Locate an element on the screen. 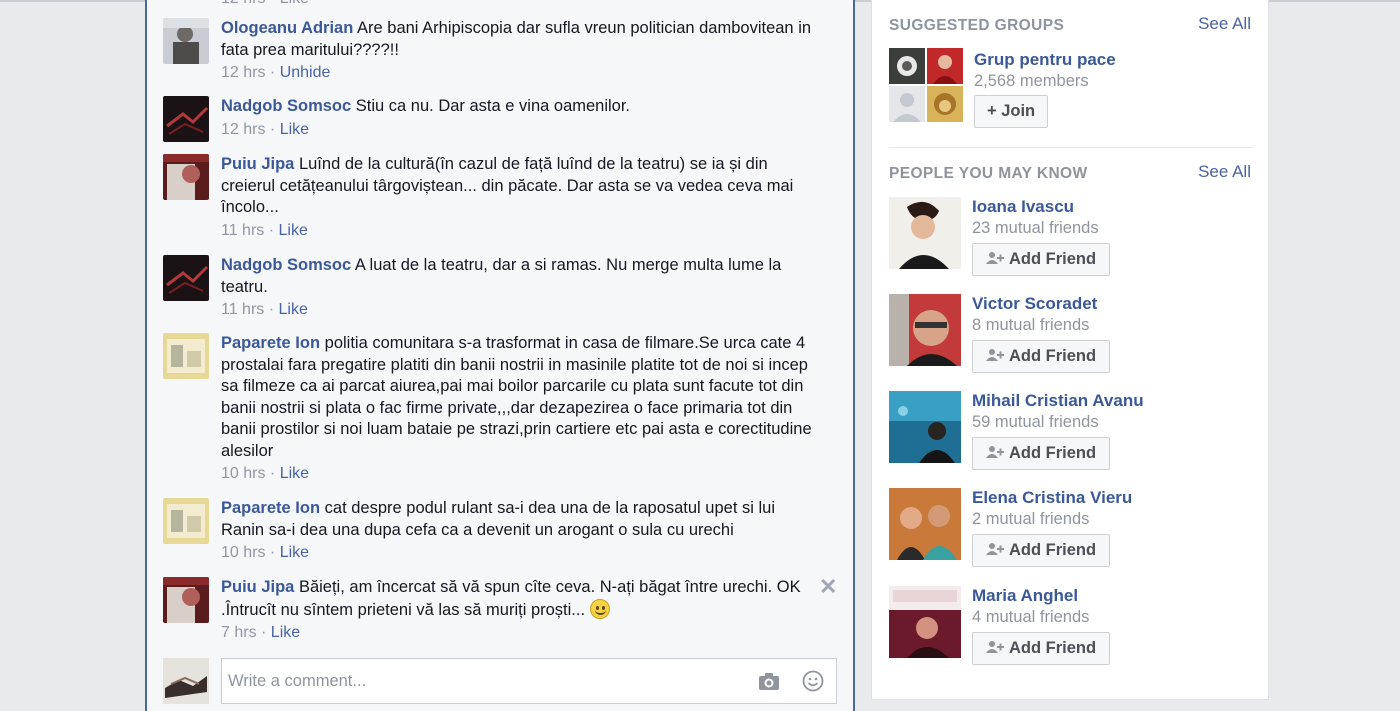 The image size is (1400, 711). comment-author: Ologeanu Adrian is located at coordinates (287, 28).